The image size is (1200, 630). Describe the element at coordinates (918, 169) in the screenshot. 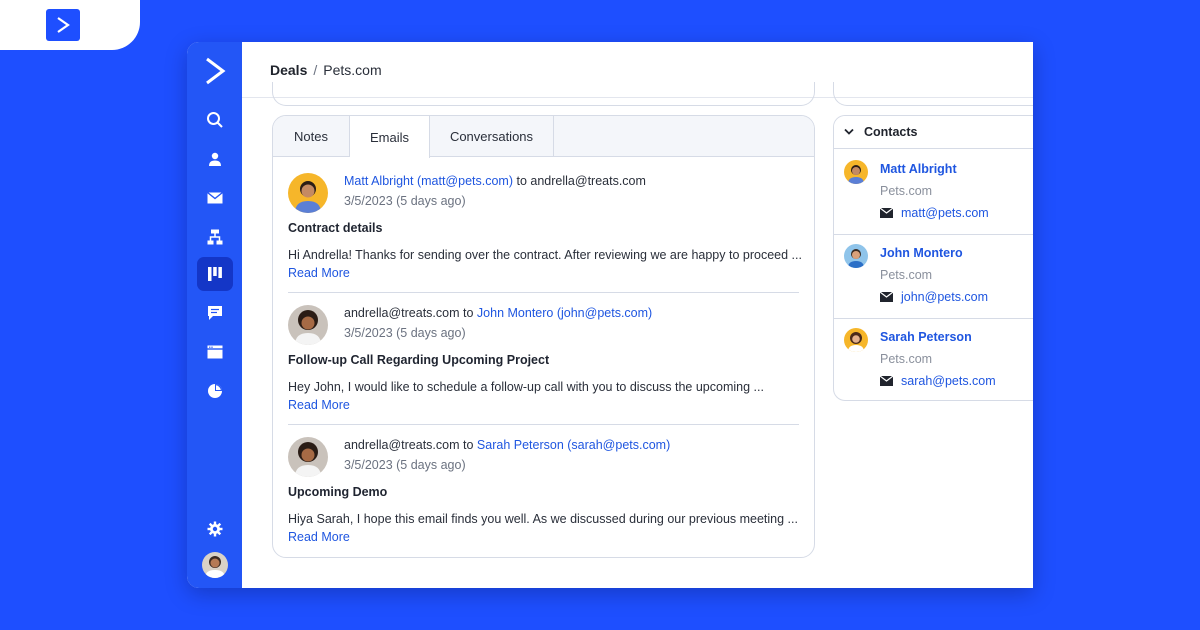

I see `contact-name: Matt Albright` at that location.